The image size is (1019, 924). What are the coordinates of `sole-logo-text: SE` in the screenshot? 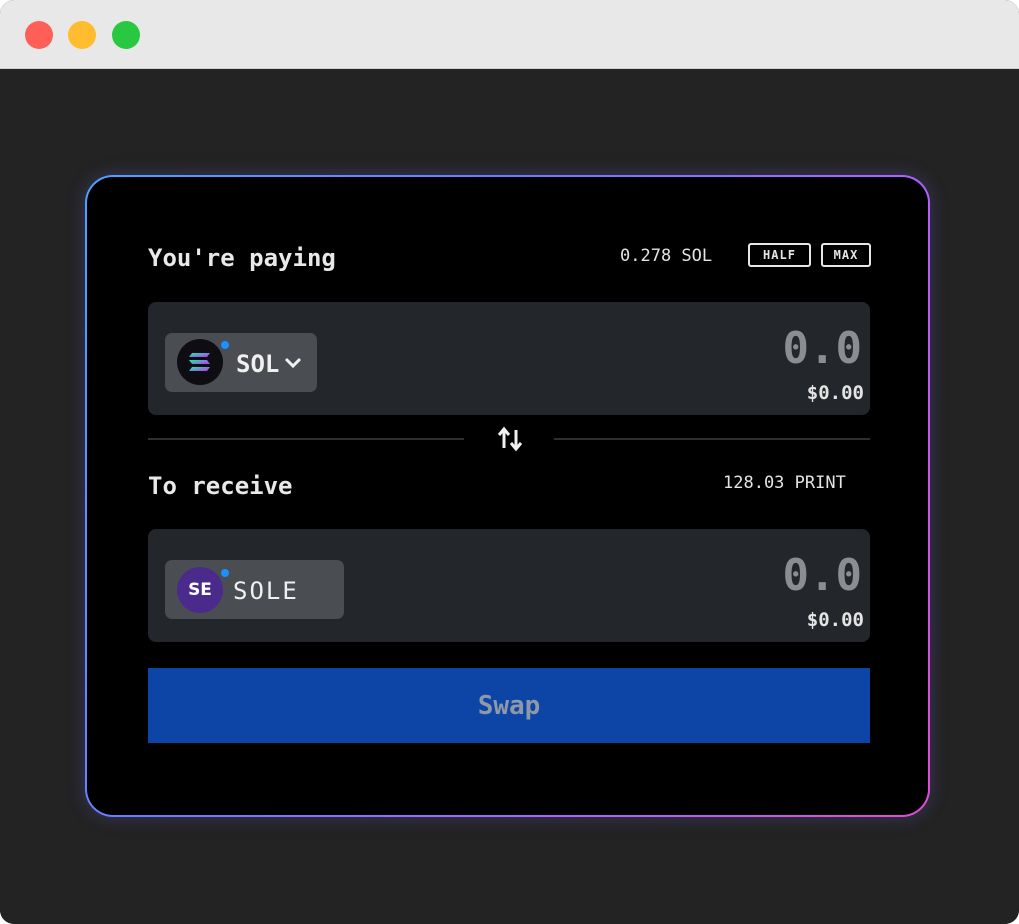 It's located at (200, 590).